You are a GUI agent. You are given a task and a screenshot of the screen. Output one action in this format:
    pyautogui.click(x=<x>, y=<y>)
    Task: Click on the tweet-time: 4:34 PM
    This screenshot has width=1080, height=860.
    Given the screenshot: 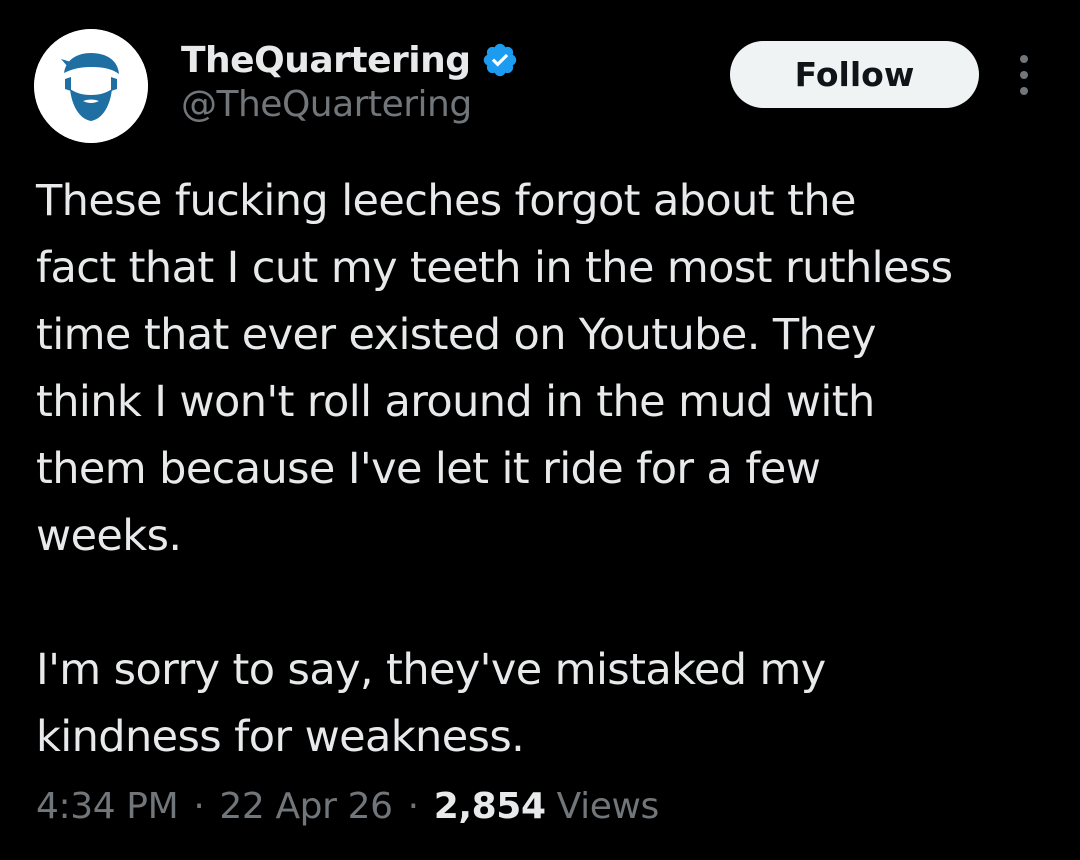 What is the action you would take?
    pyautogui.click(x=107, y=806)
    